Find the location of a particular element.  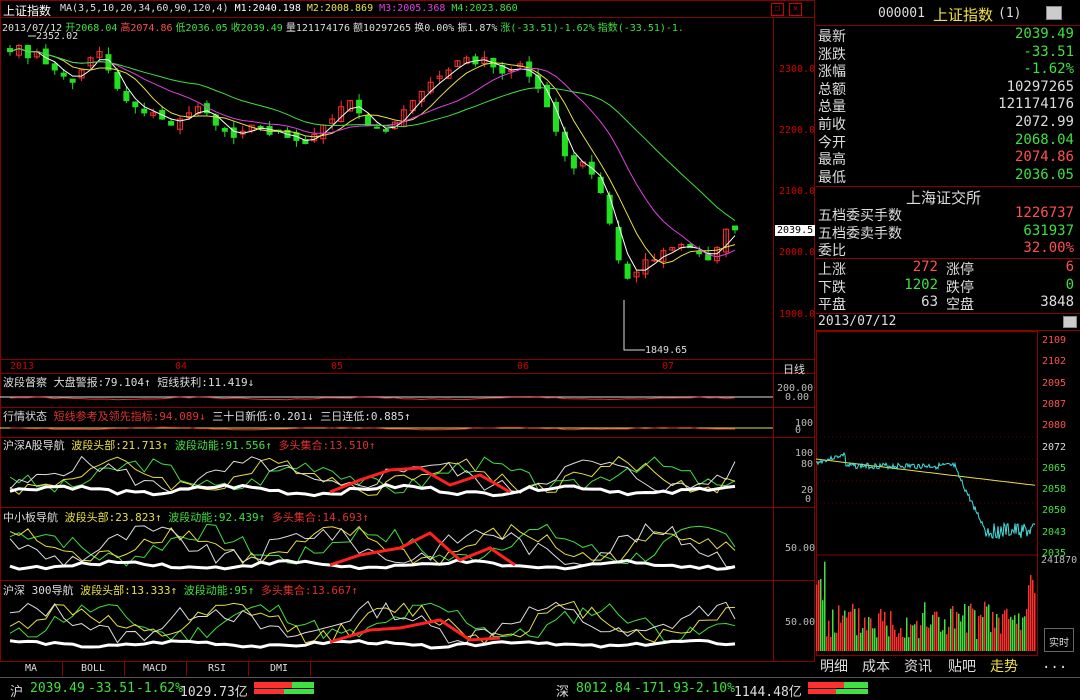

order-value: 32.00% is located at coordinates (1048, 248).